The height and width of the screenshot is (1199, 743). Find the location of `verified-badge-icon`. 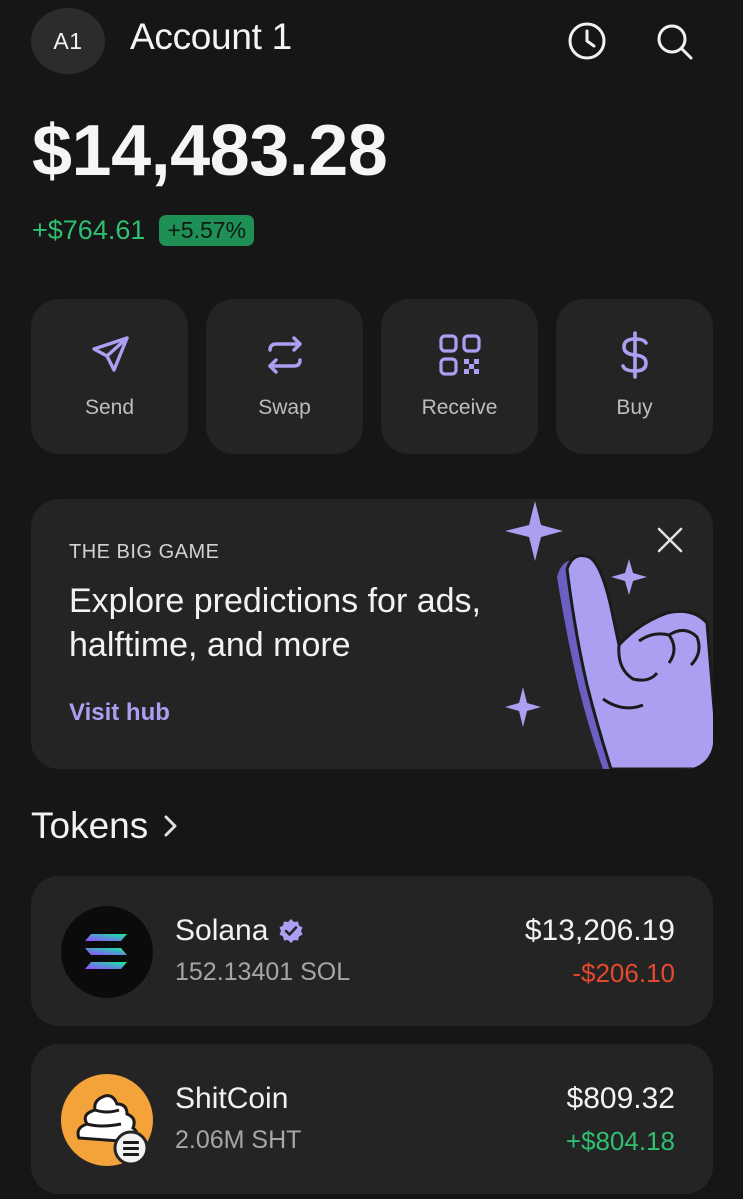

verified-badge-icon is located at coordinates (291, 931).